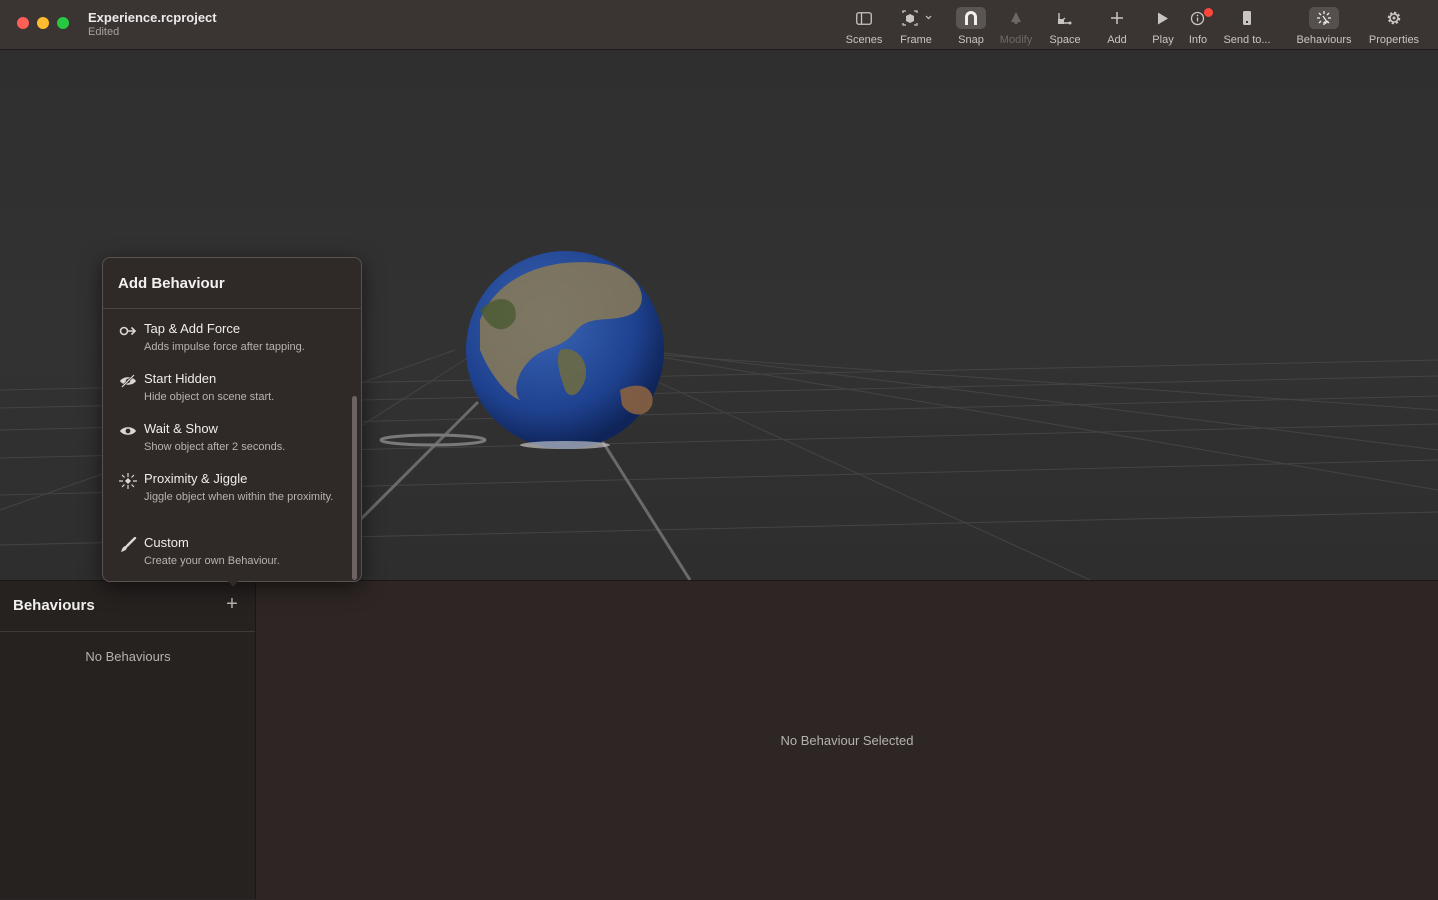  I want to click on gear-icon, so click(1394, 18).